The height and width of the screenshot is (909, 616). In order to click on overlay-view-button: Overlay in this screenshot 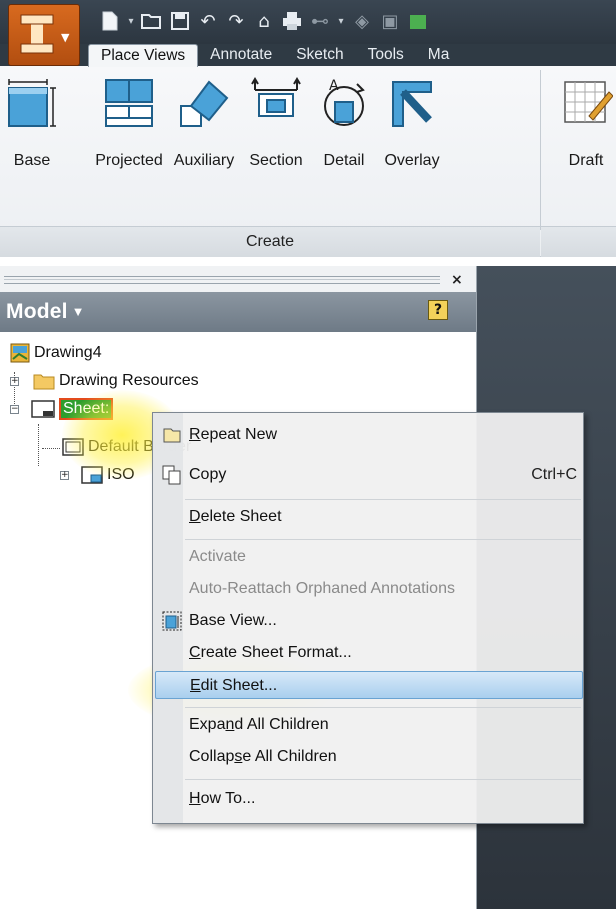, I will do `click(412, 132)`.